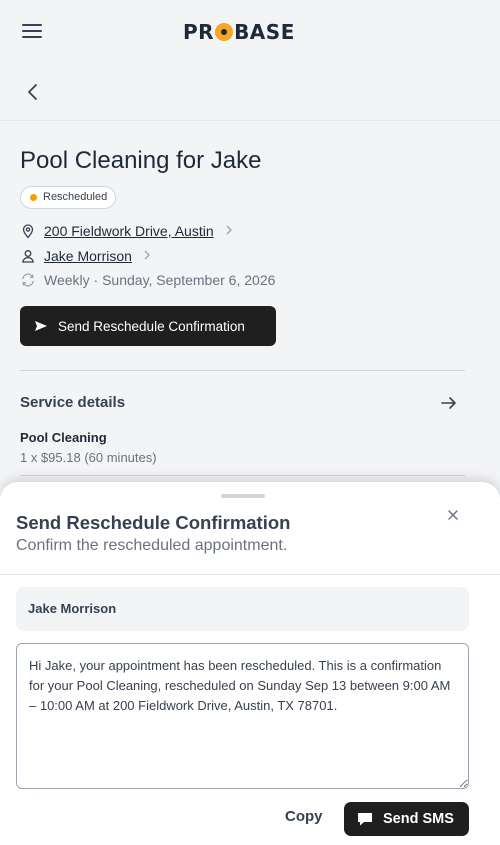  Describe the element at coordinates (453, 515) in the screenshot. I see `close-icon` at that location.